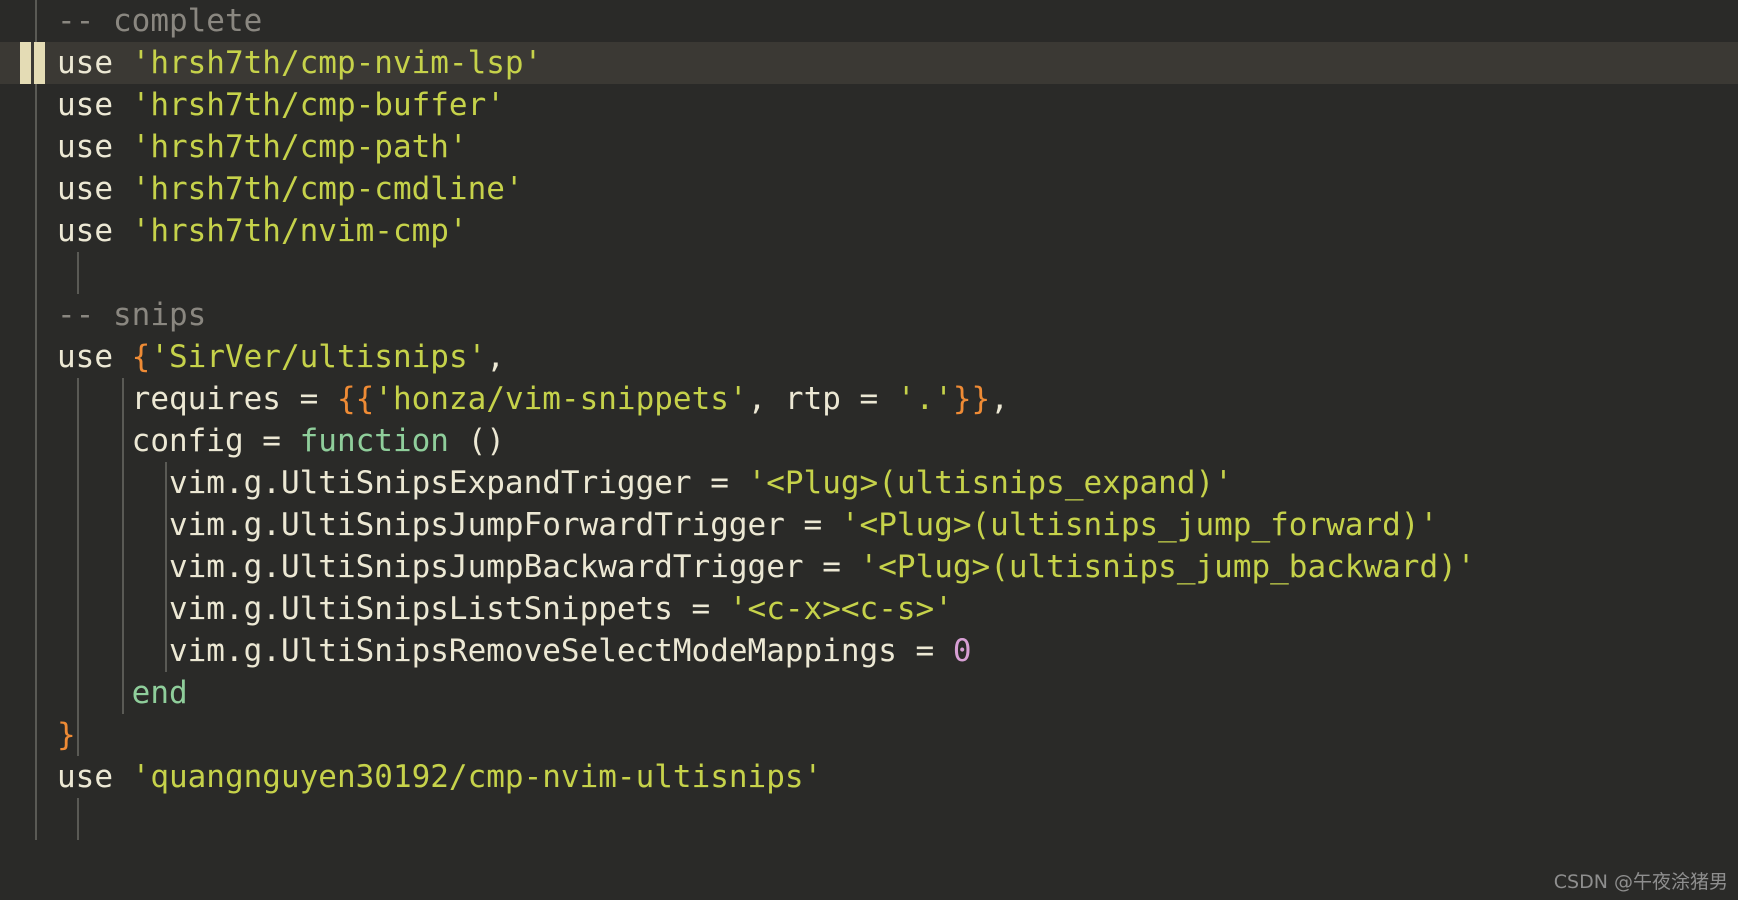 The height and width of the screenshot is (900, 1738). What do you see at coordinates (132, 315) in the screenshot?
I see `token-comment: -- snips` at bounding box center [132, 315].